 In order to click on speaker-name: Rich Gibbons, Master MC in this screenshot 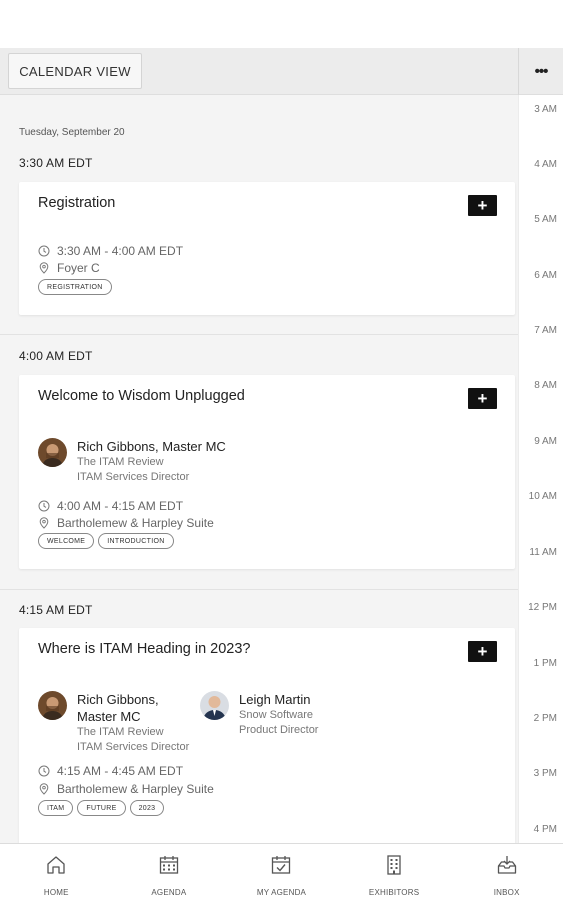, I will do `click(151, 446)`.